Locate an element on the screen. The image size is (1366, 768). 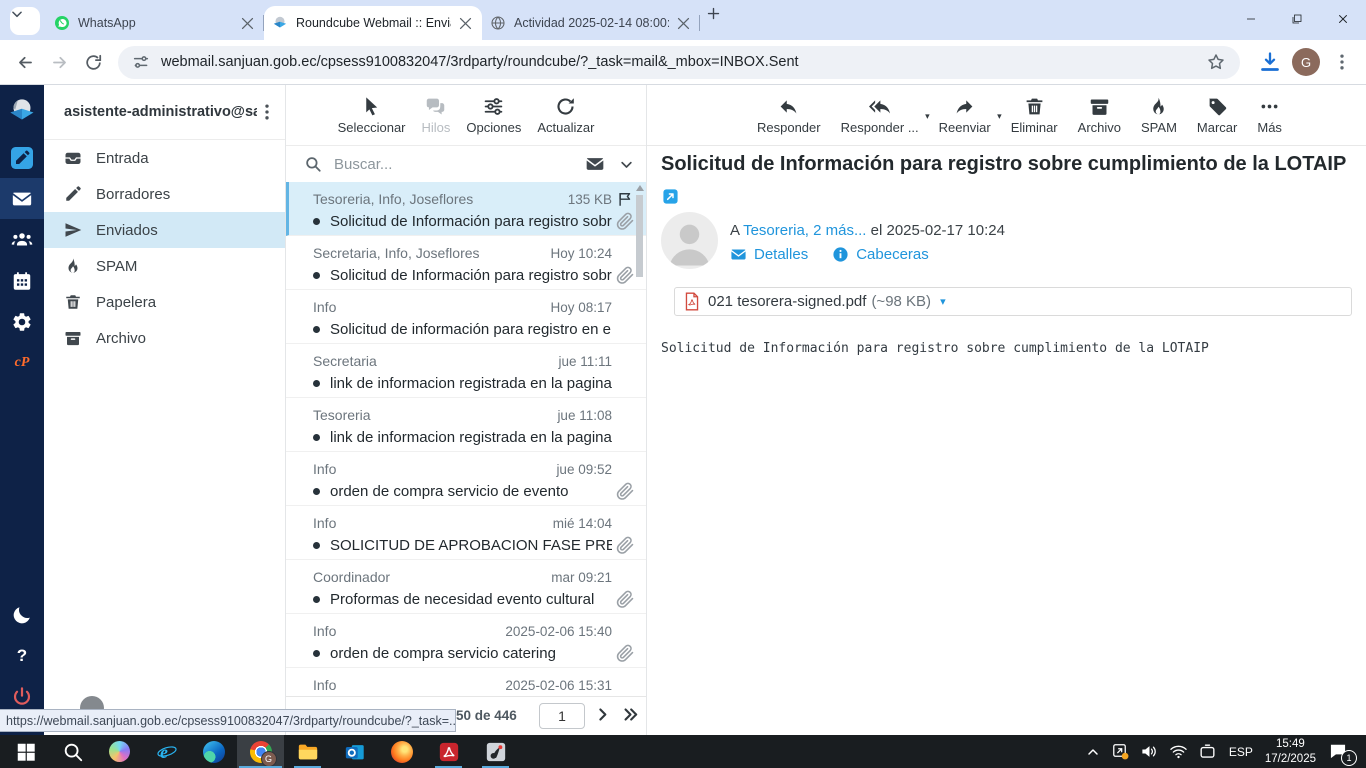
chrome-app: G is located at coordinates (260, 751).